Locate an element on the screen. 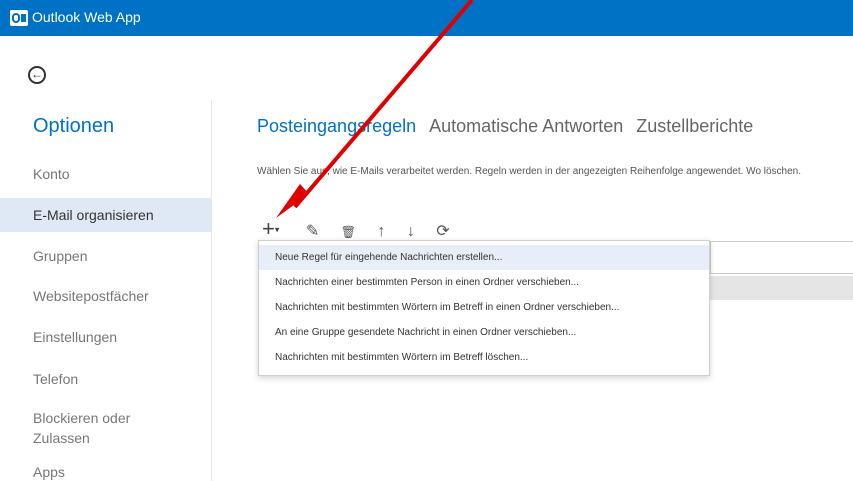 The image size is (853, 481). tab-zustellberichte: Zustellberichte is located at coordinates (694, 126).